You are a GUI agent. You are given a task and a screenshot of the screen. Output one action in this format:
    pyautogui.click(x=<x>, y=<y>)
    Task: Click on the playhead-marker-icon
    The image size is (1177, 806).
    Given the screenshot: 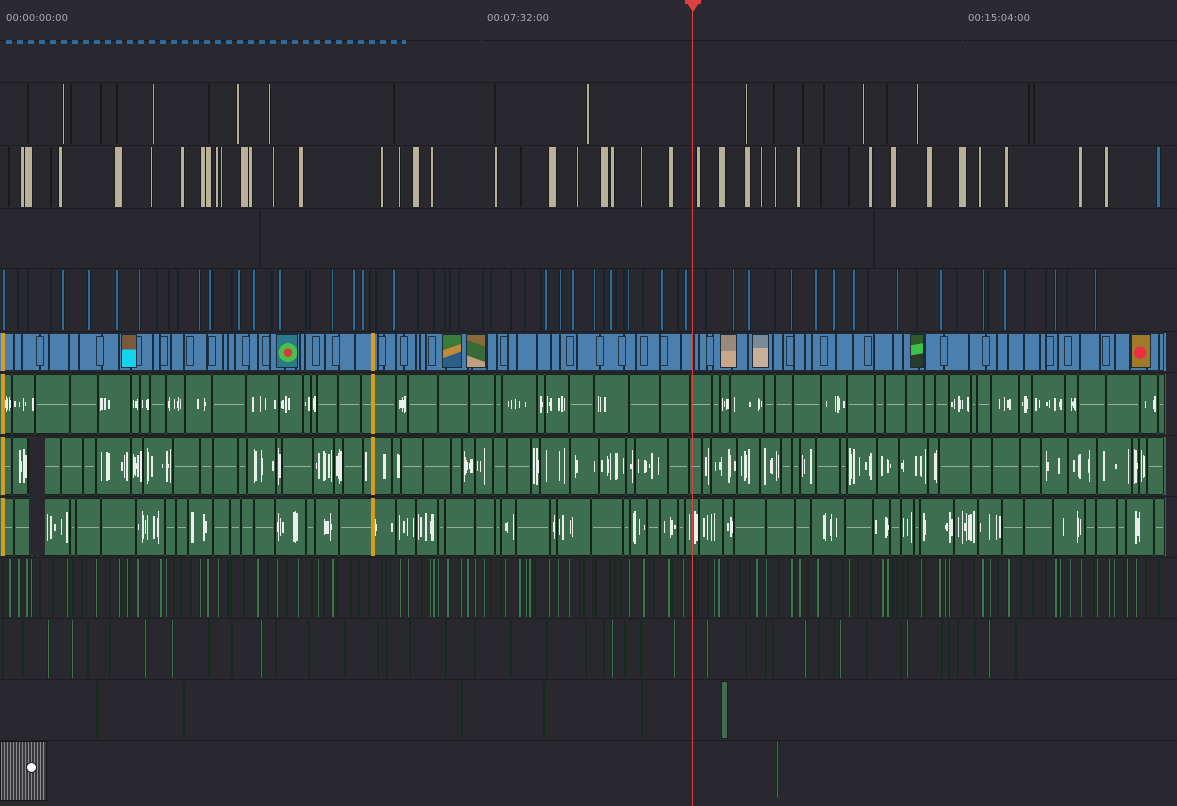 What is the action you would take?
    pyautogui.click(x=693, y=6)
    